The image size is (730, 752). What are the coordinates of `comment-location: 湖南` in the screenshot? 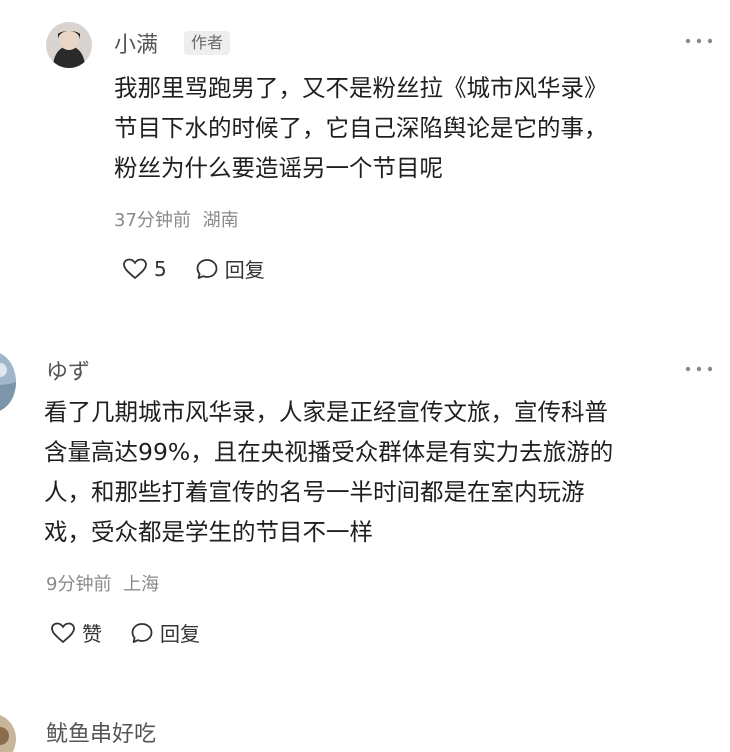 It's located at (220, 220).